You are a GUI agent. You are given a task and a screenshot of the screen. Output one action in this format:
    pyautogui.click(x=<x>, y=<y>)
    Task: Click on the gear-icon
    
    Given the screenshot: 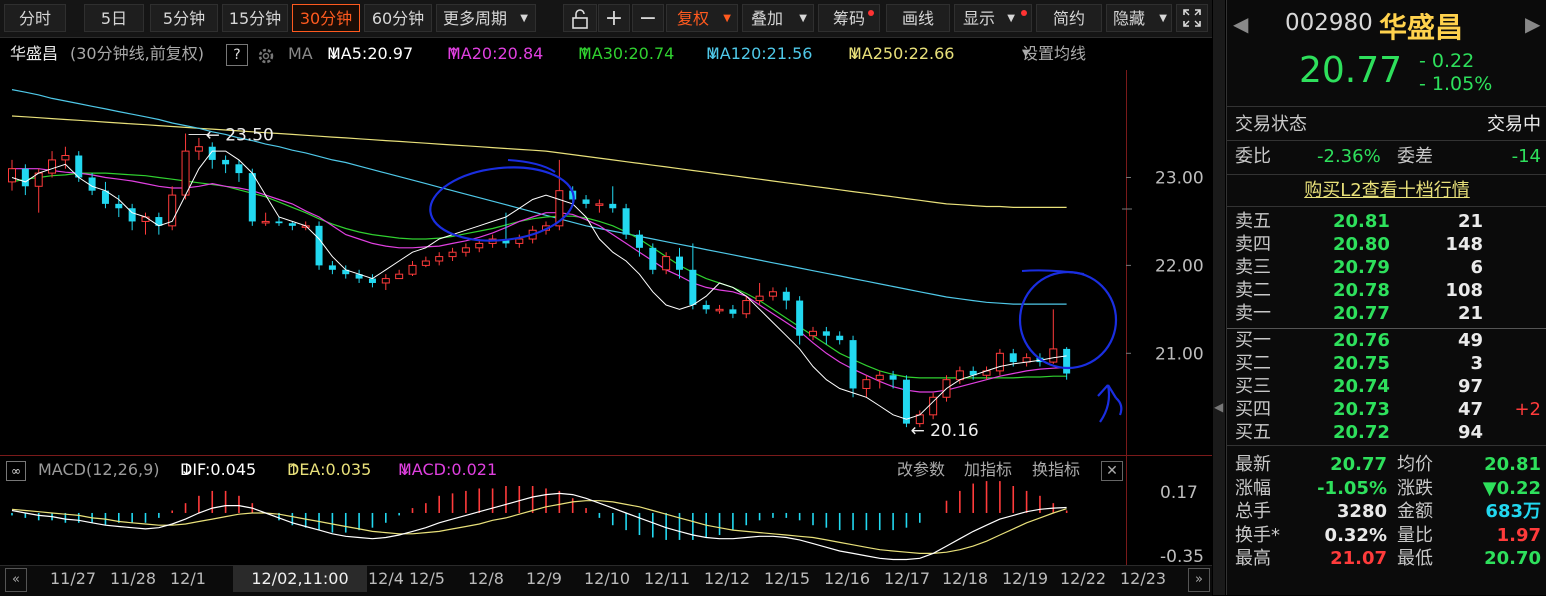 What is the action you would take?
    pyautogui.click(x=266, y=61)
    